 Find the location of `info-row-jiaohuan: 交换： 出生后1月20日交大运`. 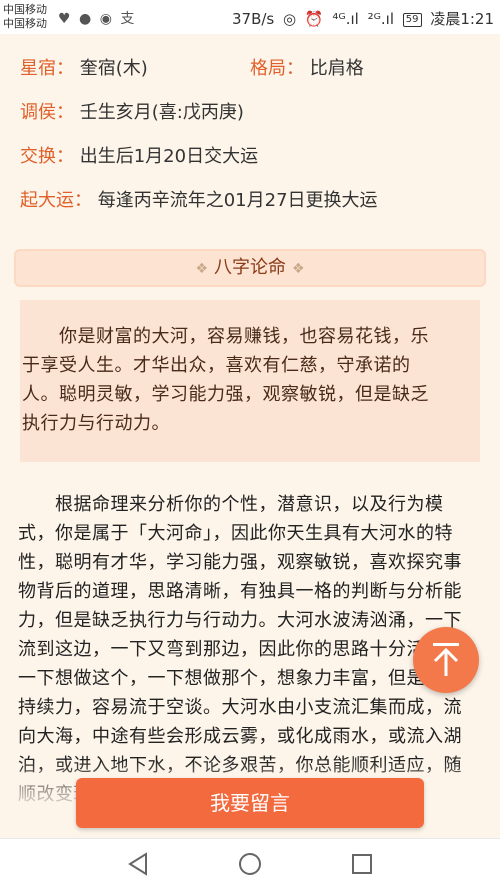

info-row-jiaohuan: 交换： 出生后1月20日交大运 is located at coordinates (139, 157).